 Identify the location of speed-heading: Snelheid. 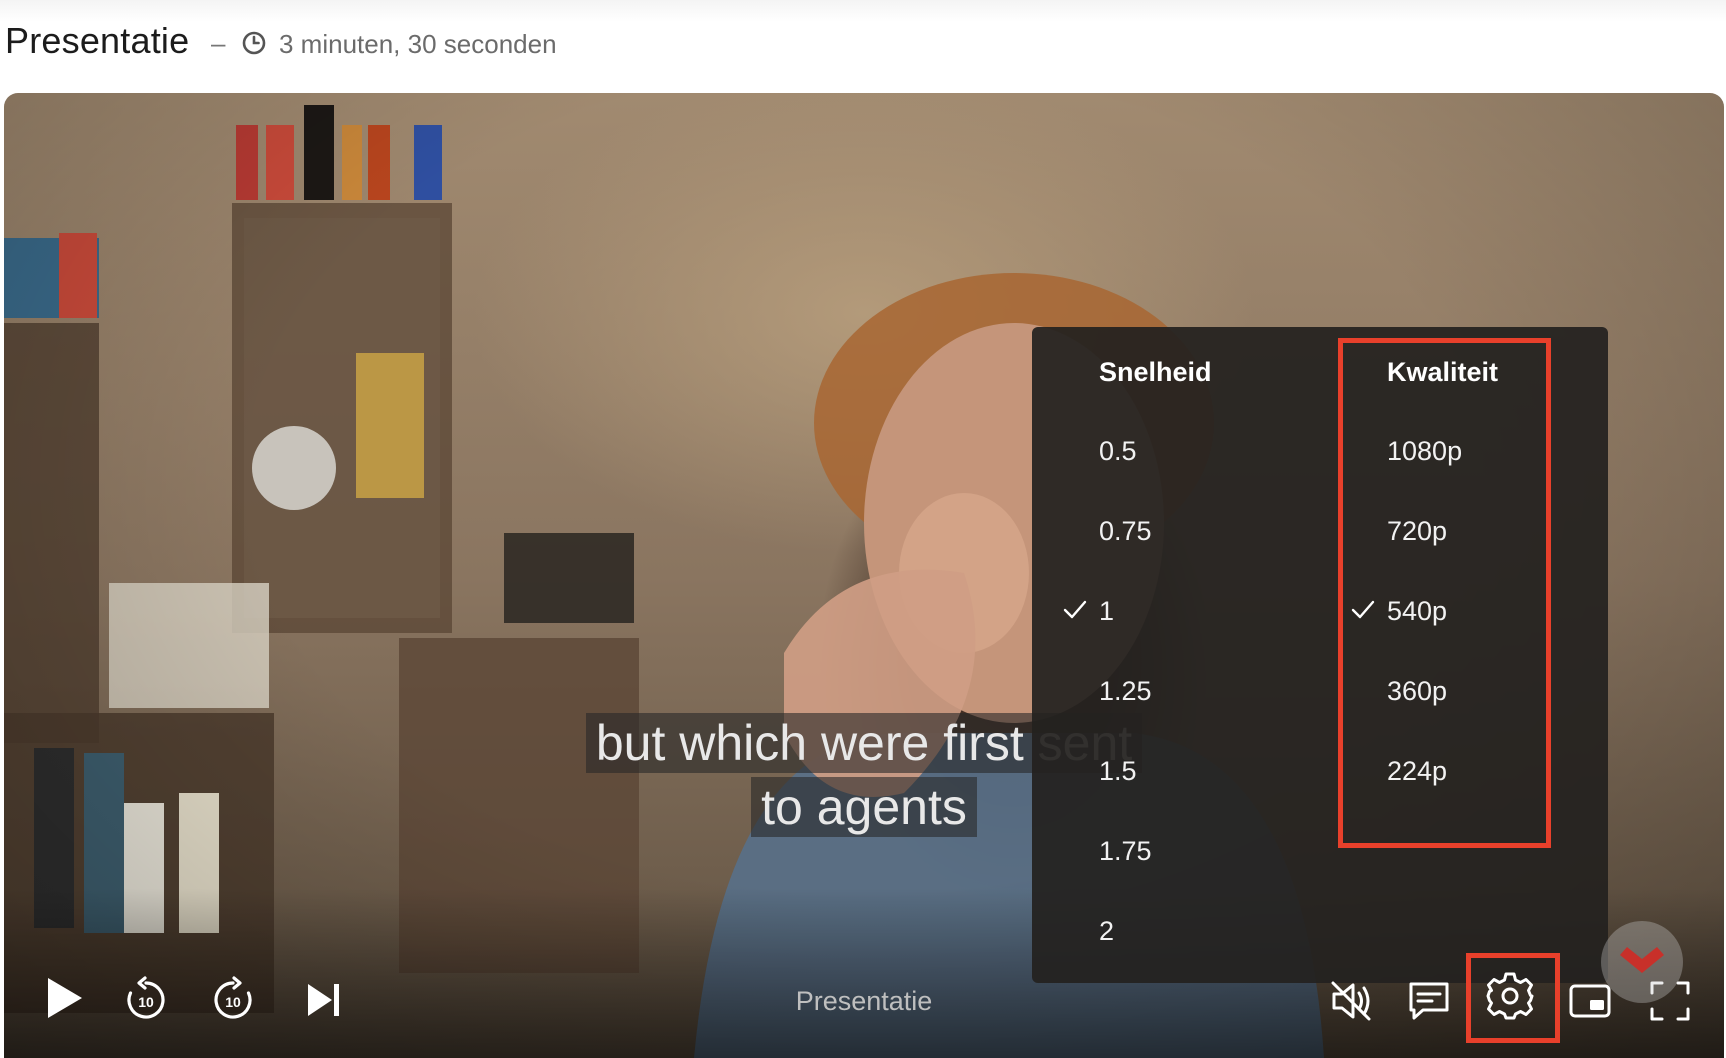
(1155, 372).